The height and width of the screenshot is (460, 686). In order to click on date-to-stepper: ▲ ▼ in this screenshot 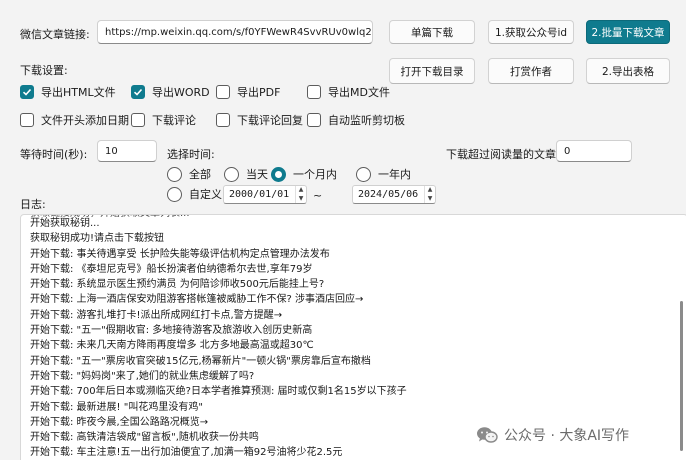, I will do `click(429, 194)`.